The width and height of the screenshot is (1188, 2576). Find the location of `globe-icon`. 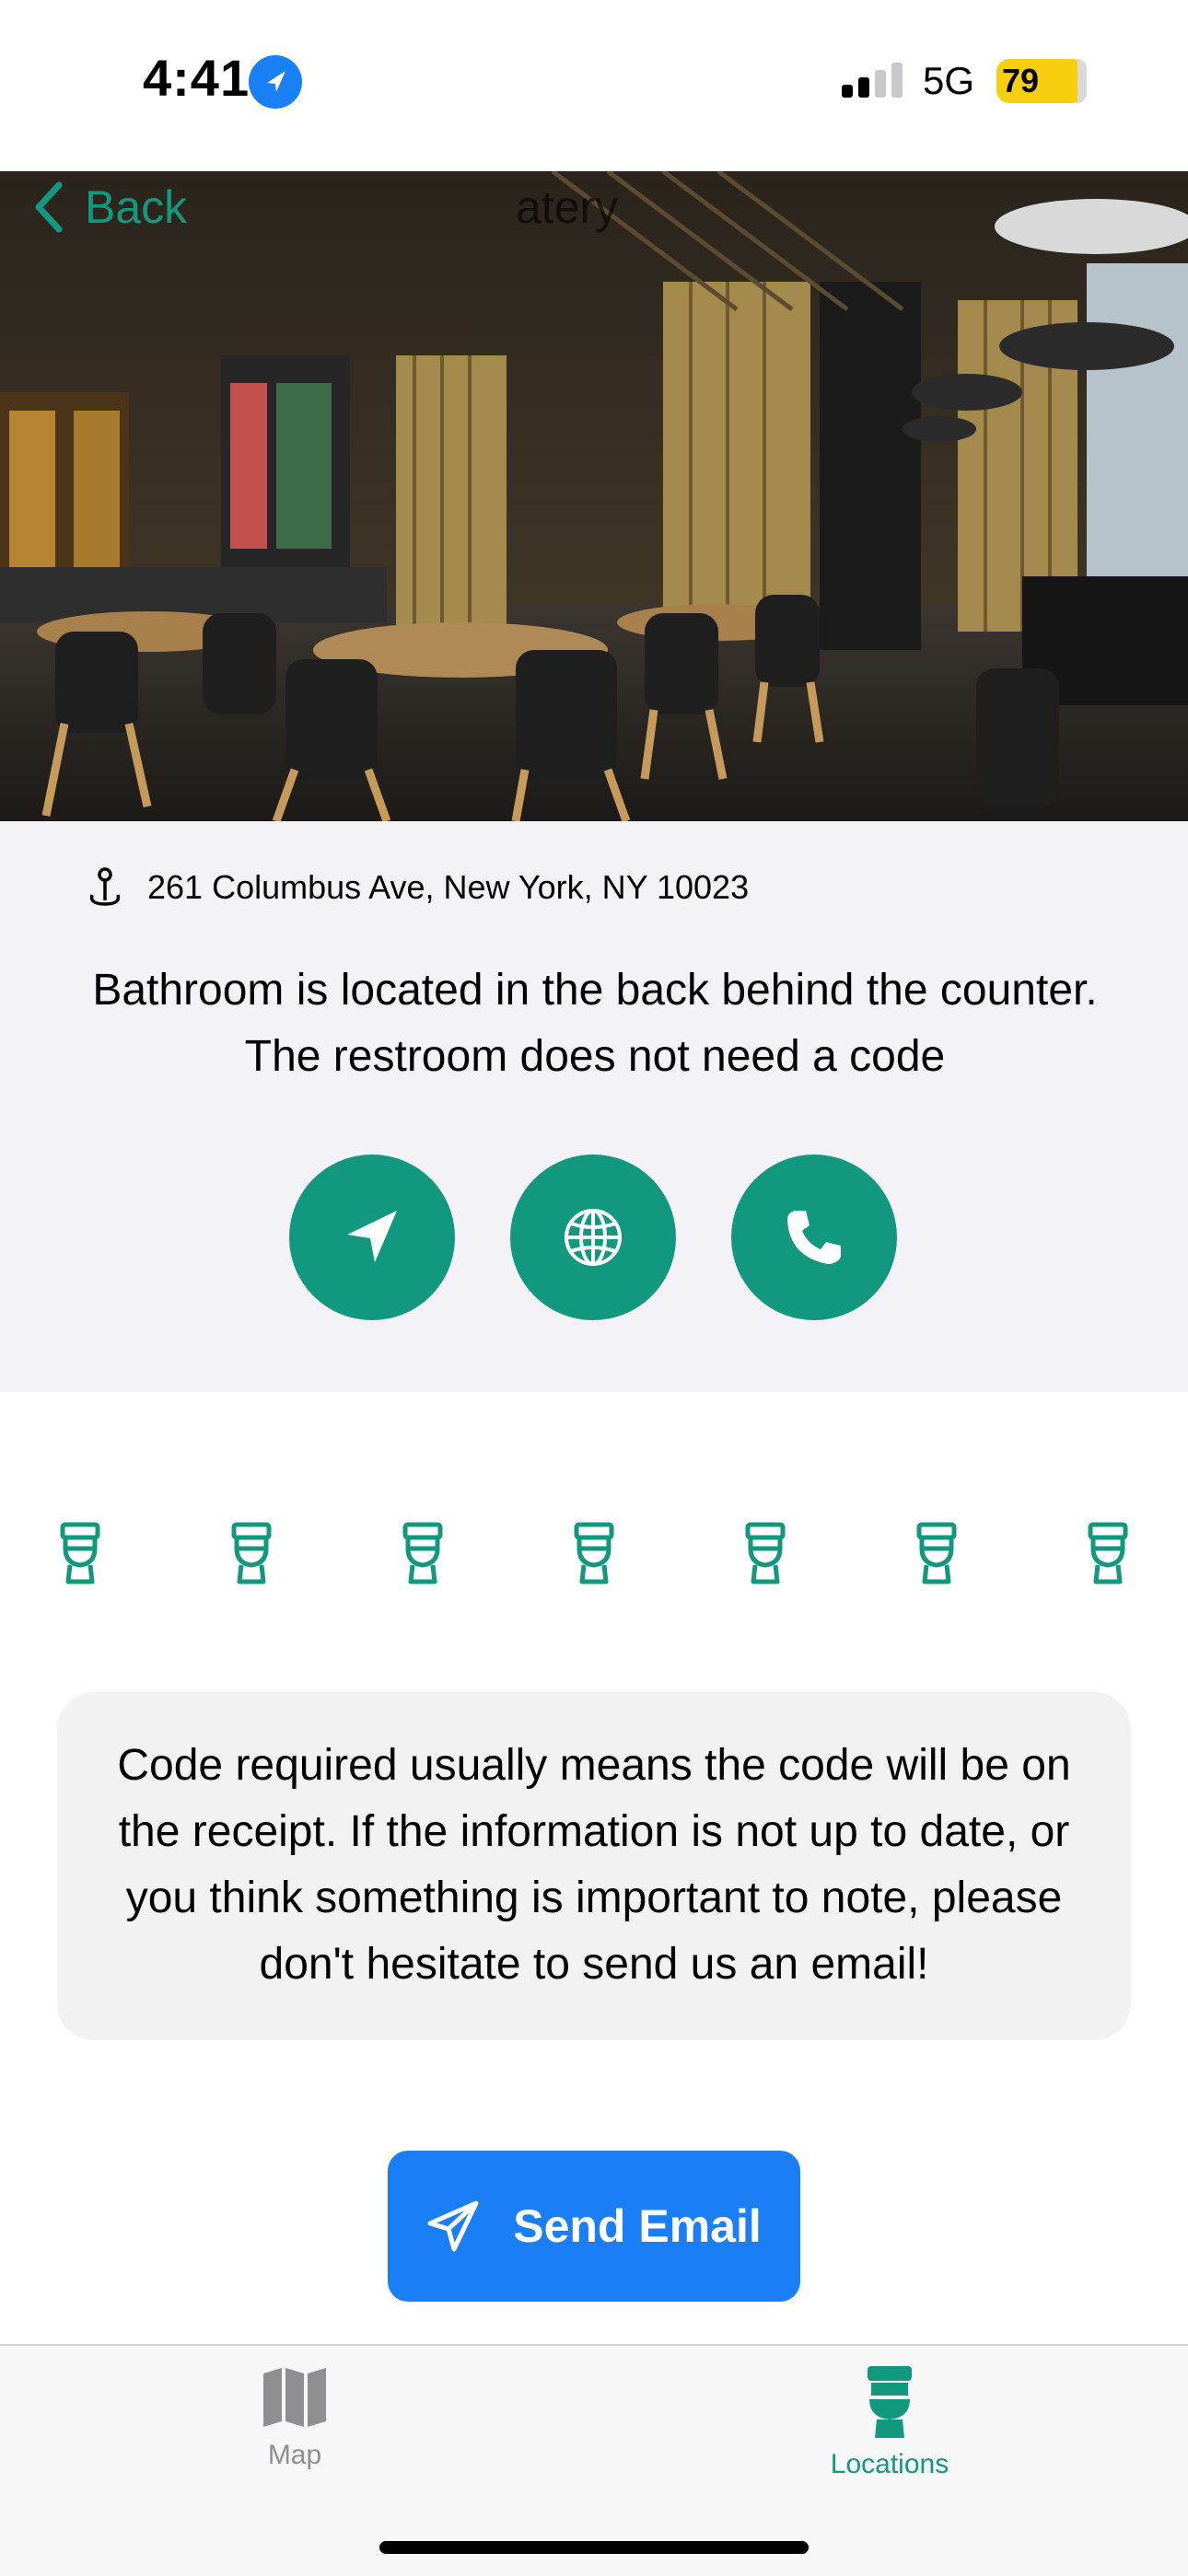

globe-icon is located at coordinates (593, 1237).